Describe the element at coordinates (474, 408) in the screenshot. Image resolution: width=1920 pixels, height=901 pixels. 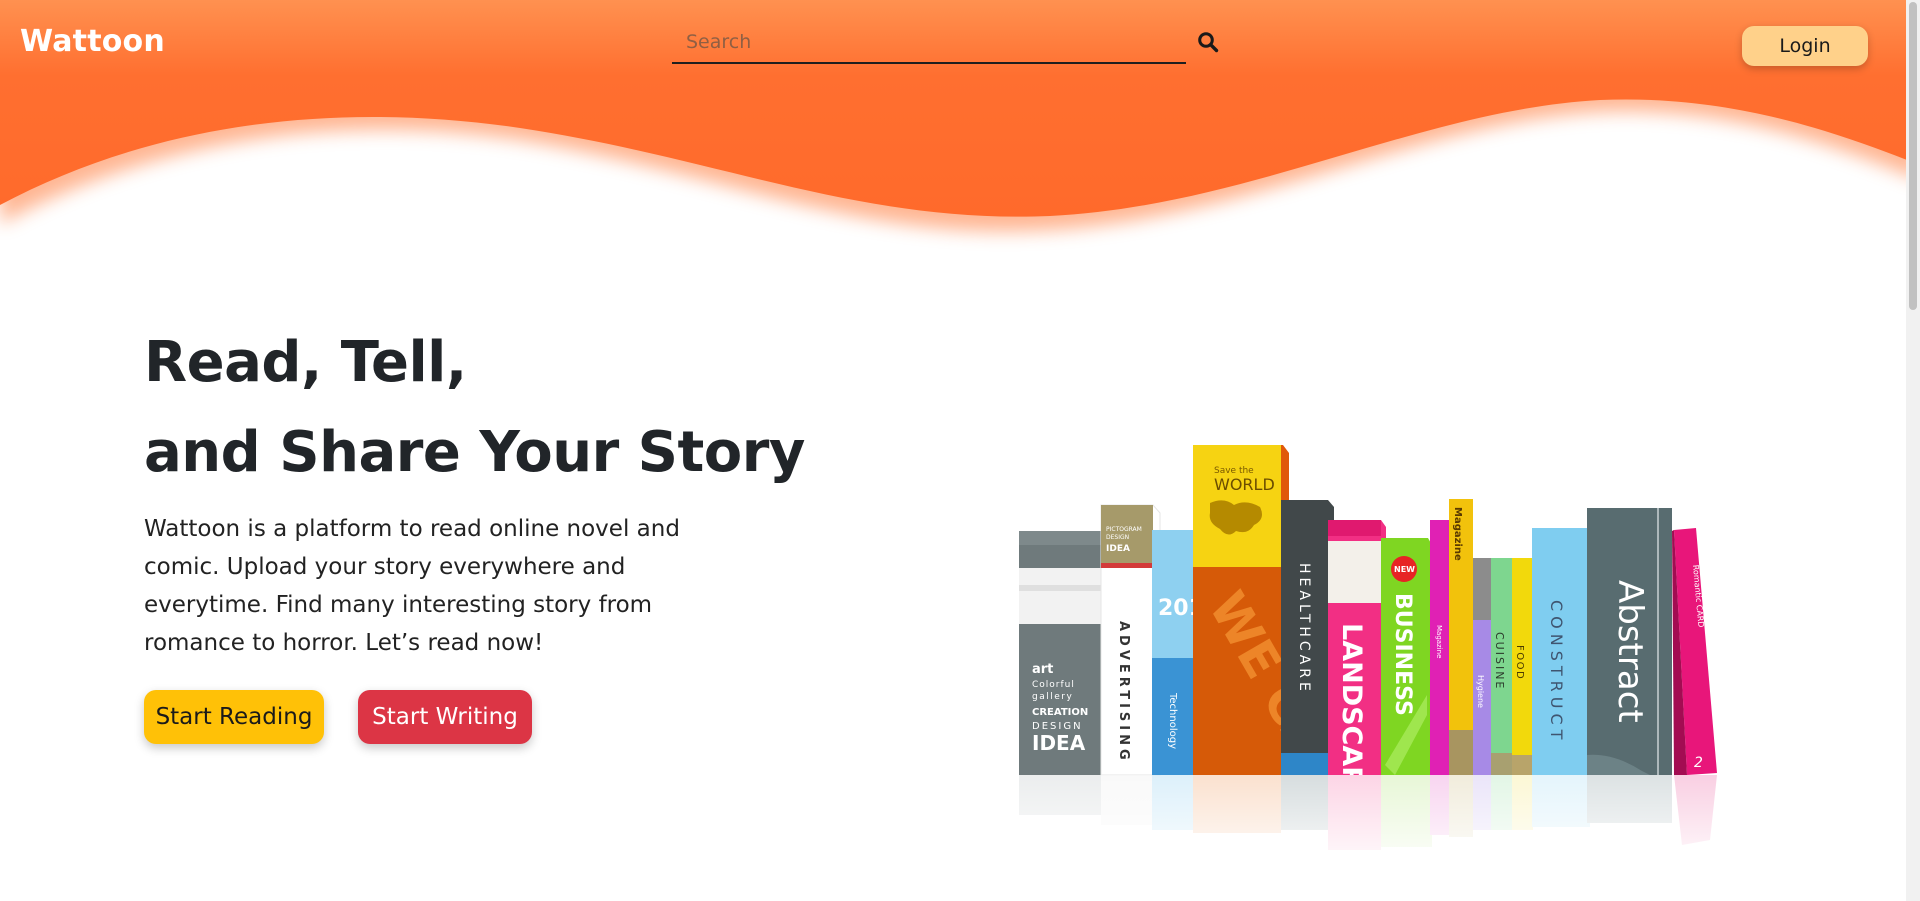
I see `hero-headline: Read, Tell, and Share Your Story` at that location.